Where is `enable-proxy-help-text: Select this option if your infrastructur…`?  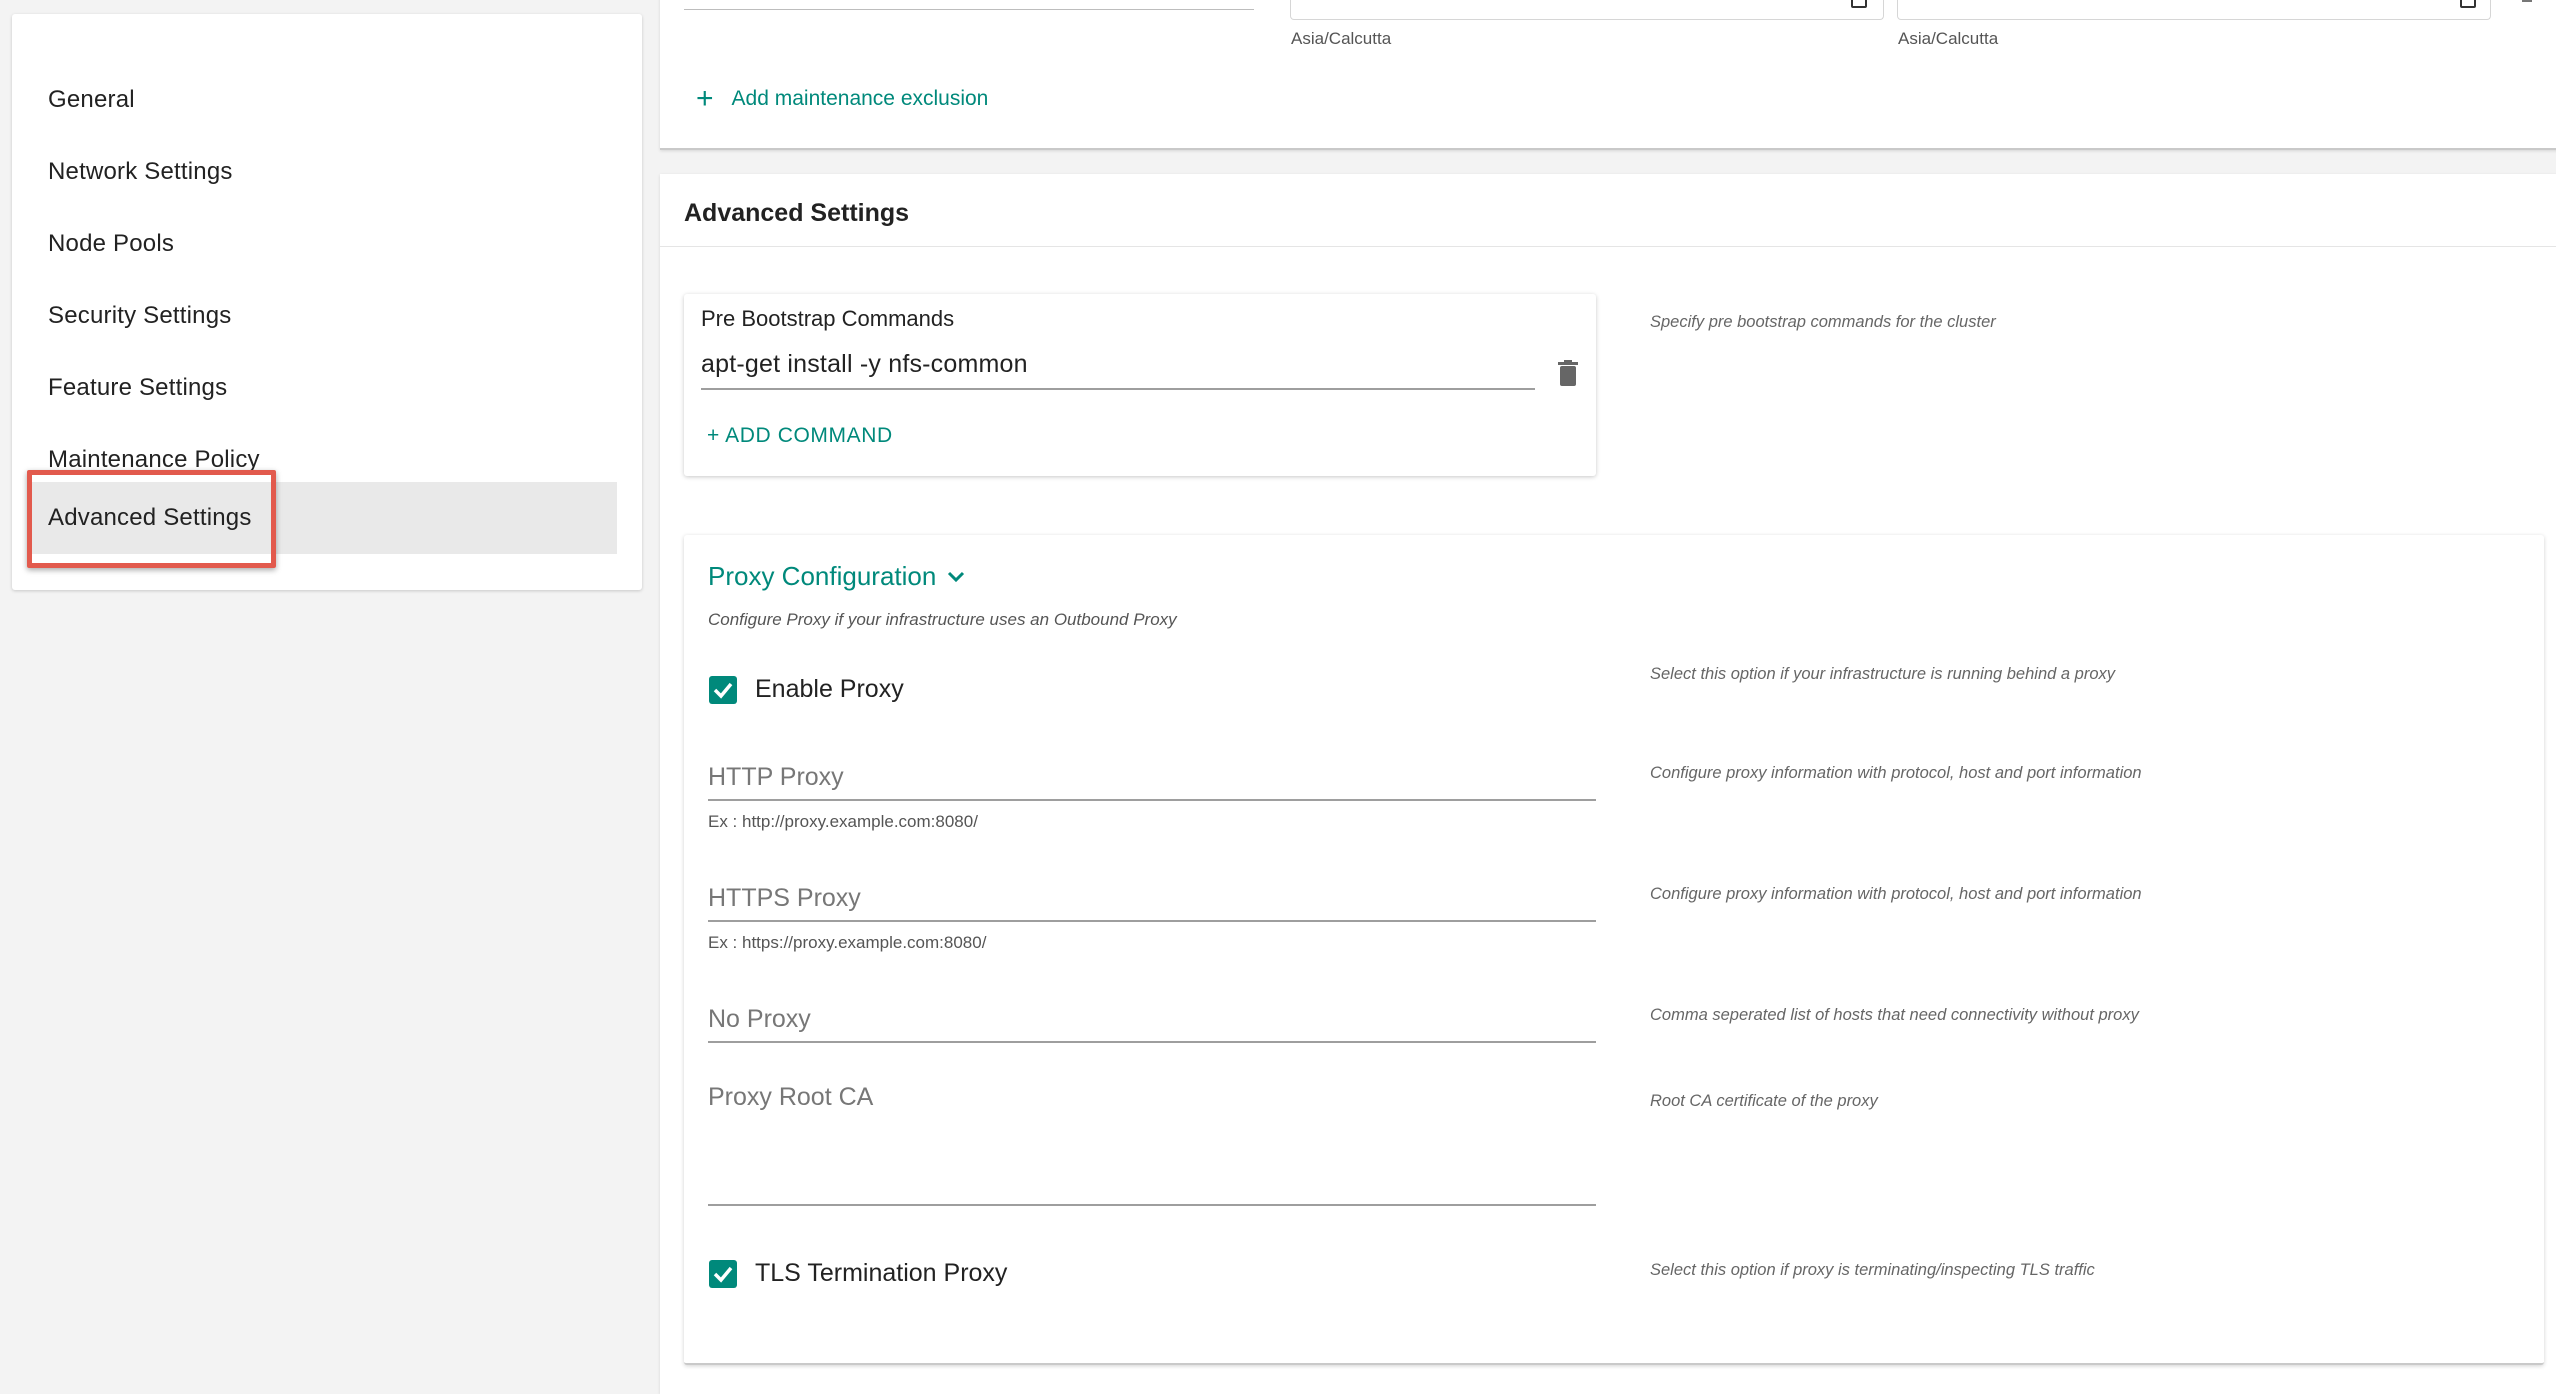
enable-proxy-help-text: Select this option if your infrastructur… is located at coordinates (1882, 674).